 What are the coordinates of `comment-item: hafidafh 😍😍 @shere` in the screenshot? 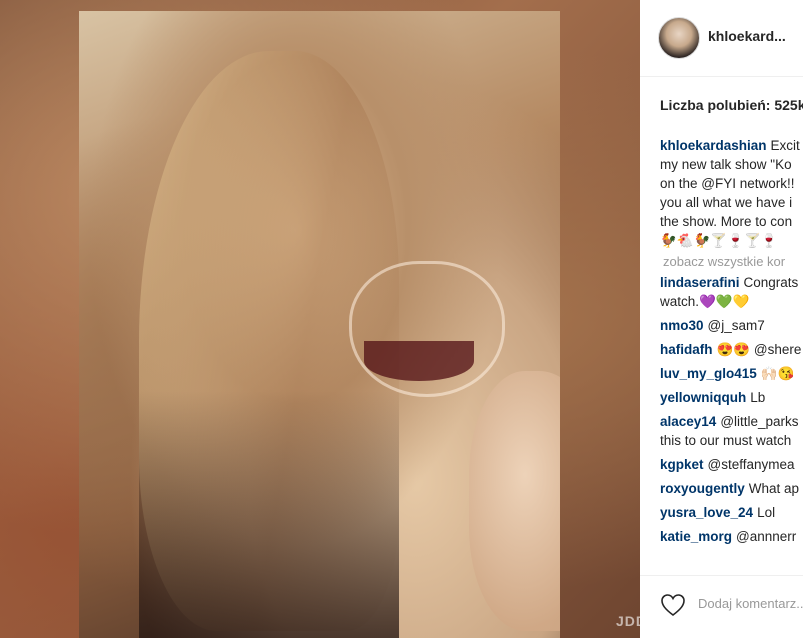 It's located at (731, 349).